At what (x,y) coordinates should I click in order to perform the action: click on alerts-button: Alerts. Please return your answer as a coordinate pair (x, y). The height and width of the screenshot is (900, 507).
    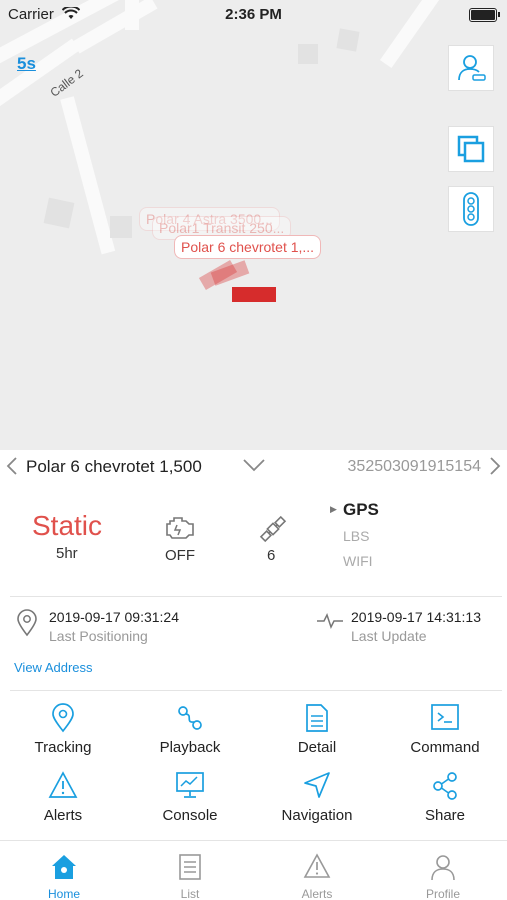
    Looking at the image, I should click on (63, 797).